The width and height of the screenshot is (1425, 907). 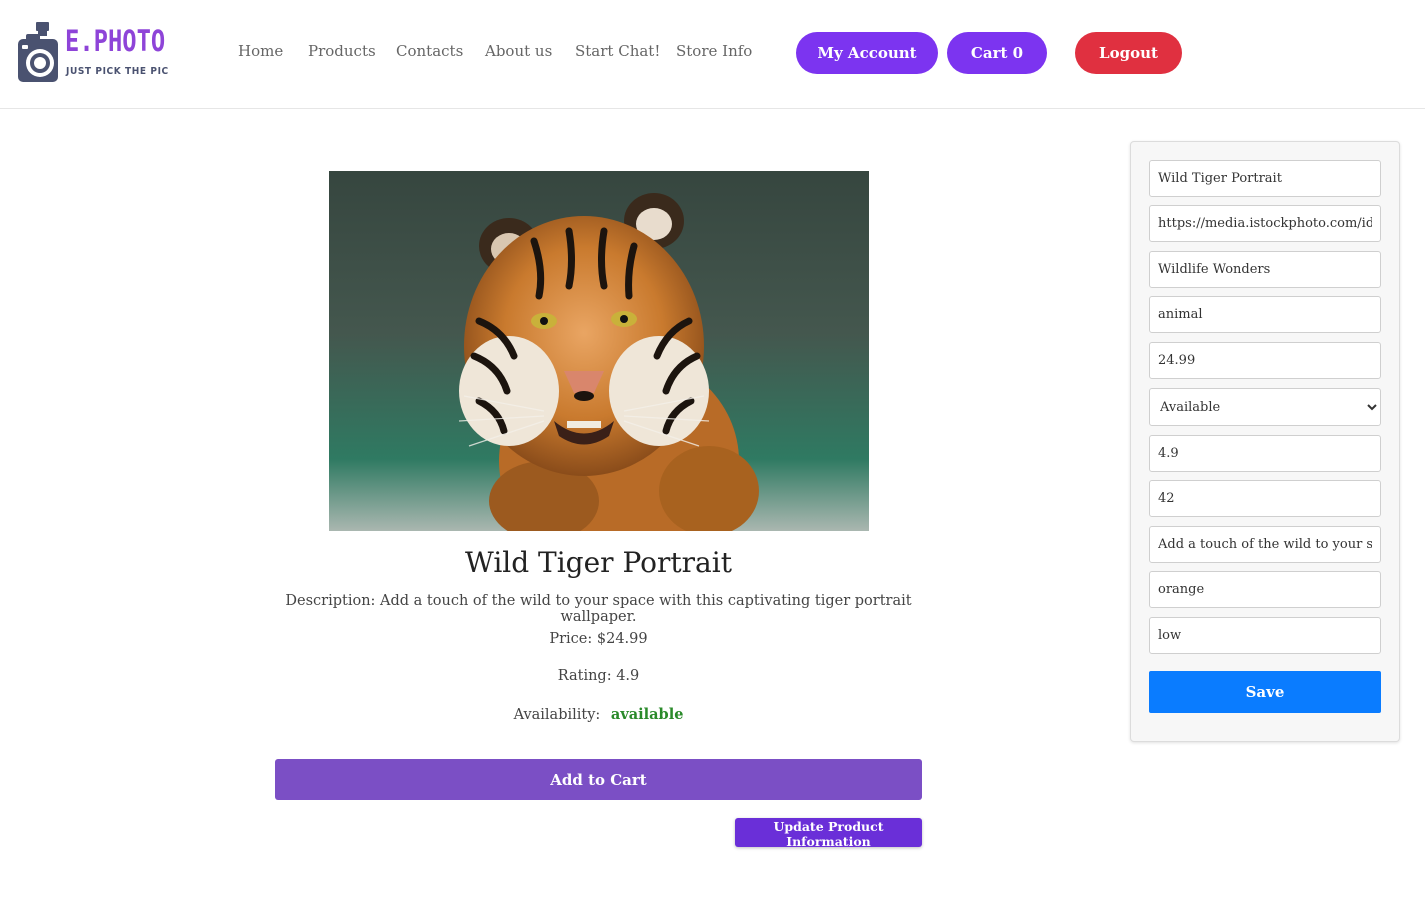 What do you see at coordinates (1265, 314) in the screenshot?
I see `category-field` at bounding box center [1265, 314].